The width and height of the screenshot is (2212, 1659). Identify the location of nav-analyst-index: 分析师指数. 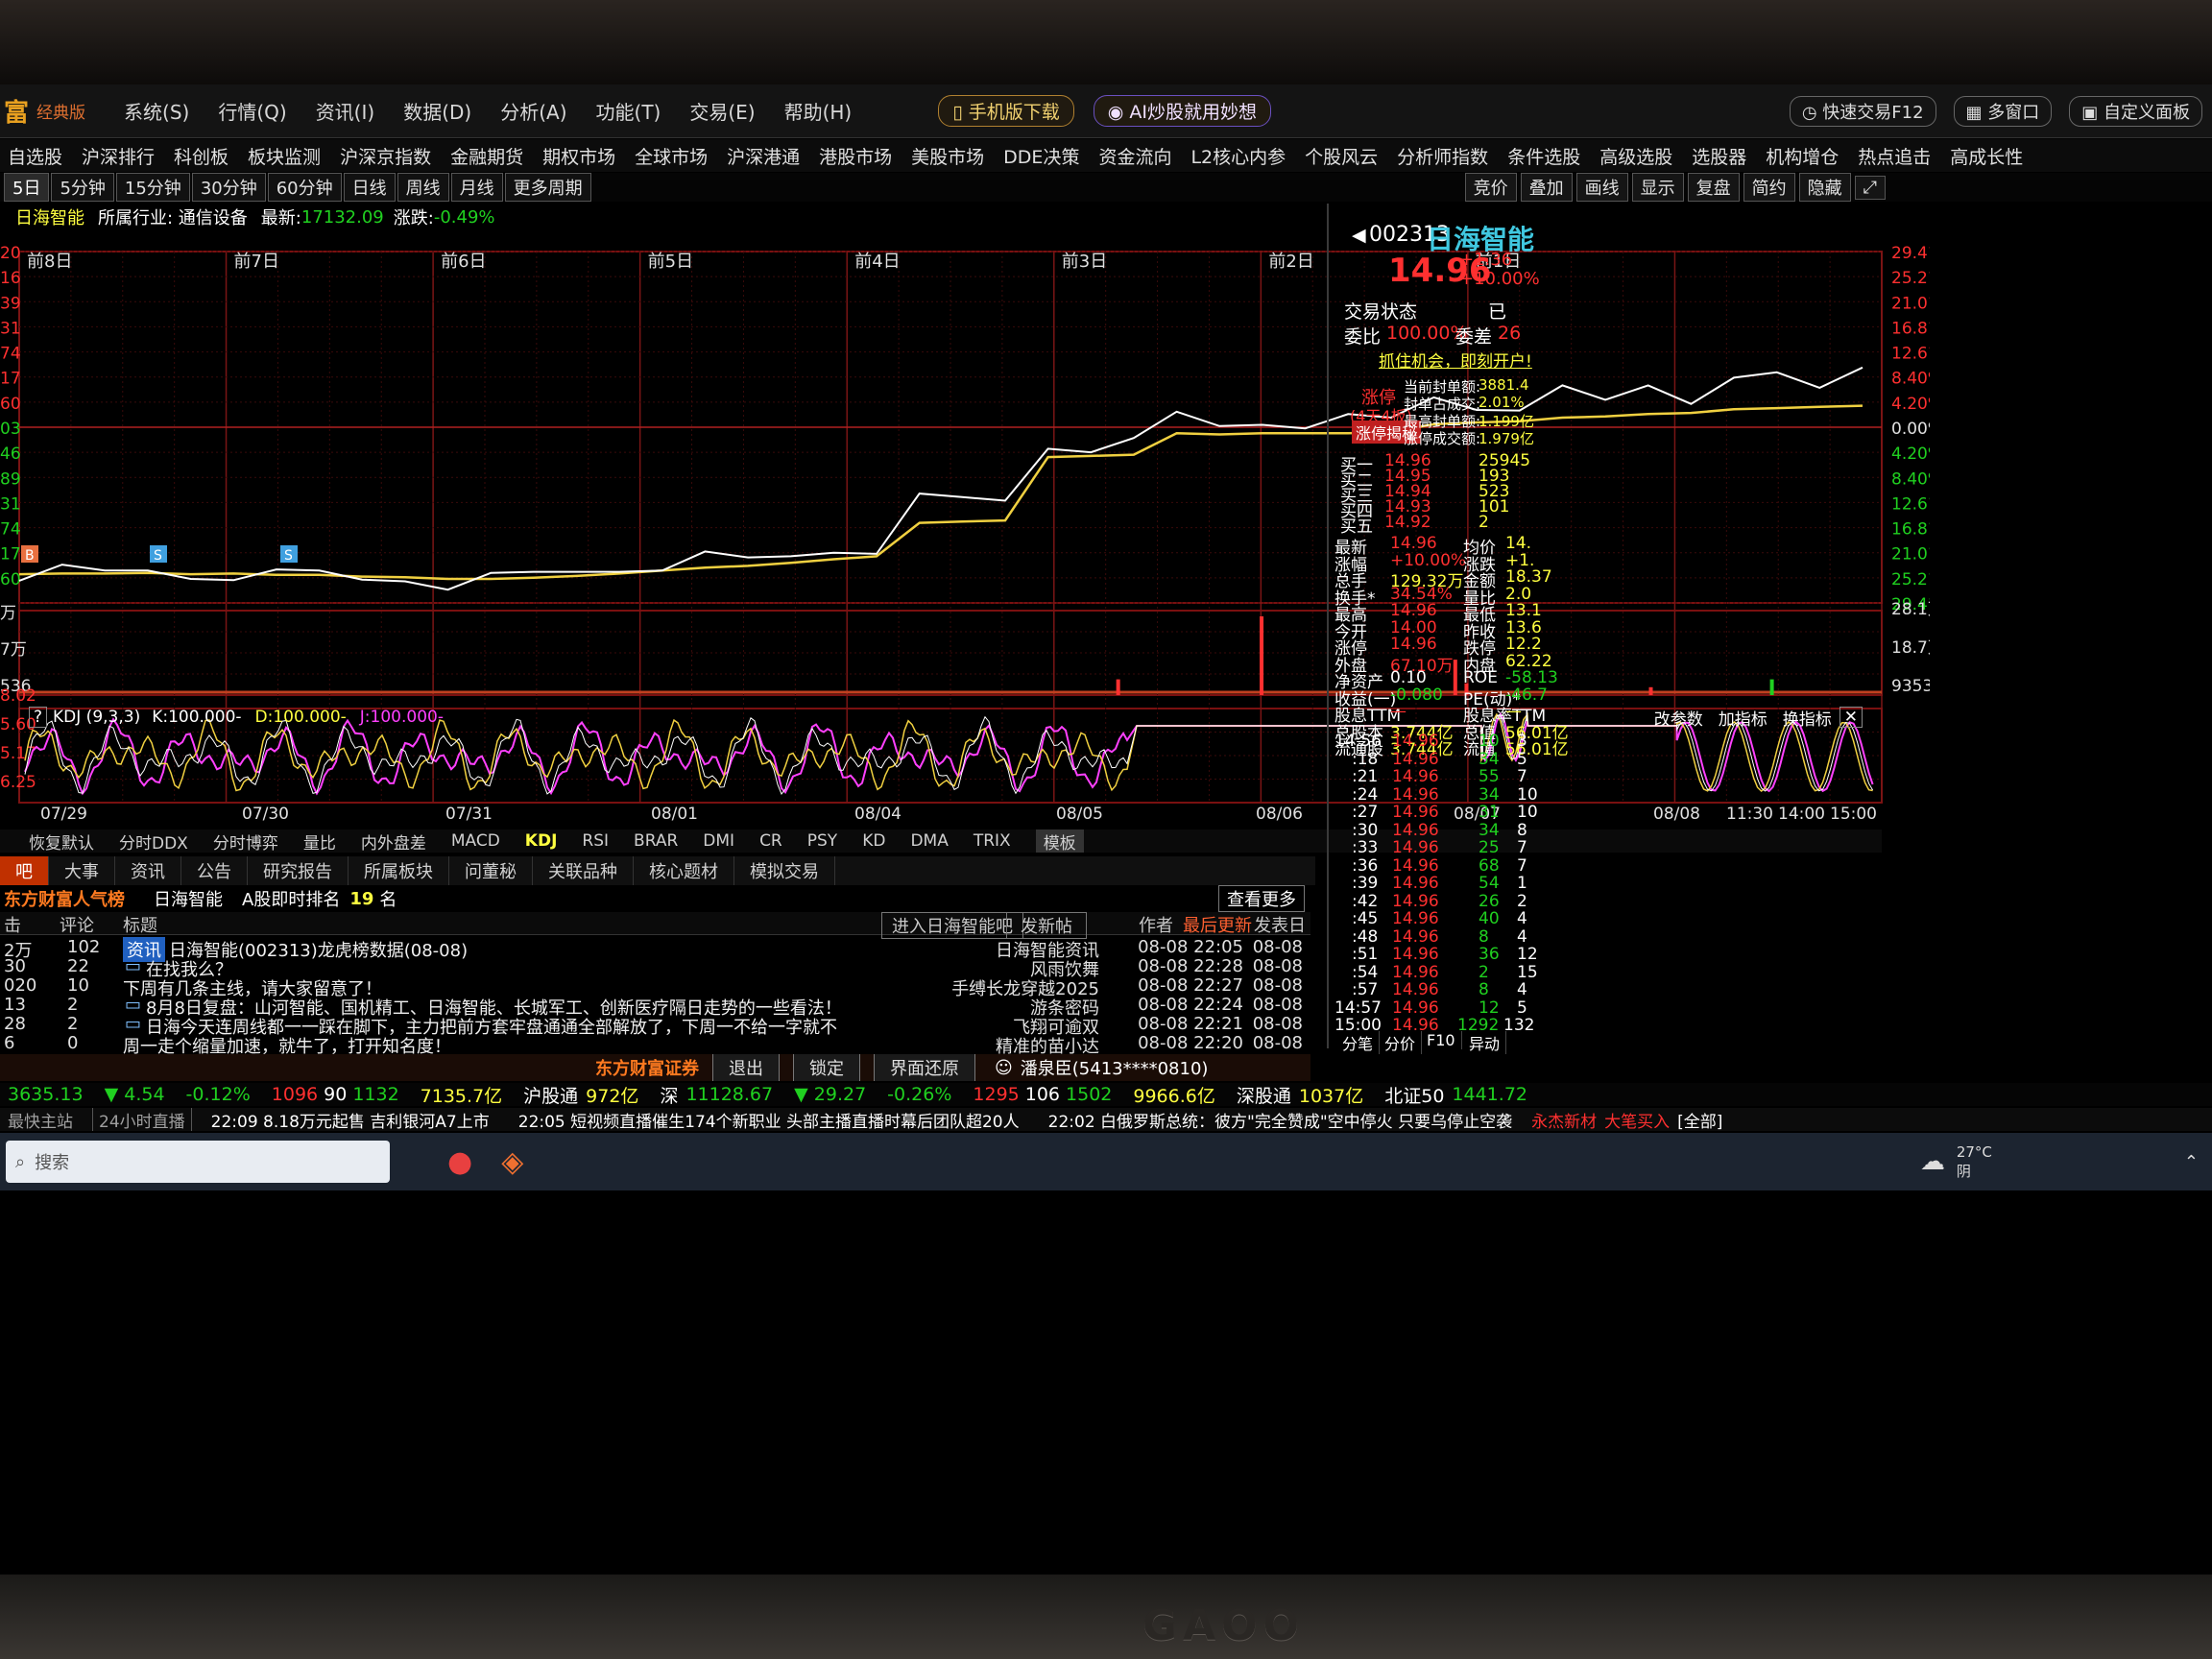
(1442, 156).